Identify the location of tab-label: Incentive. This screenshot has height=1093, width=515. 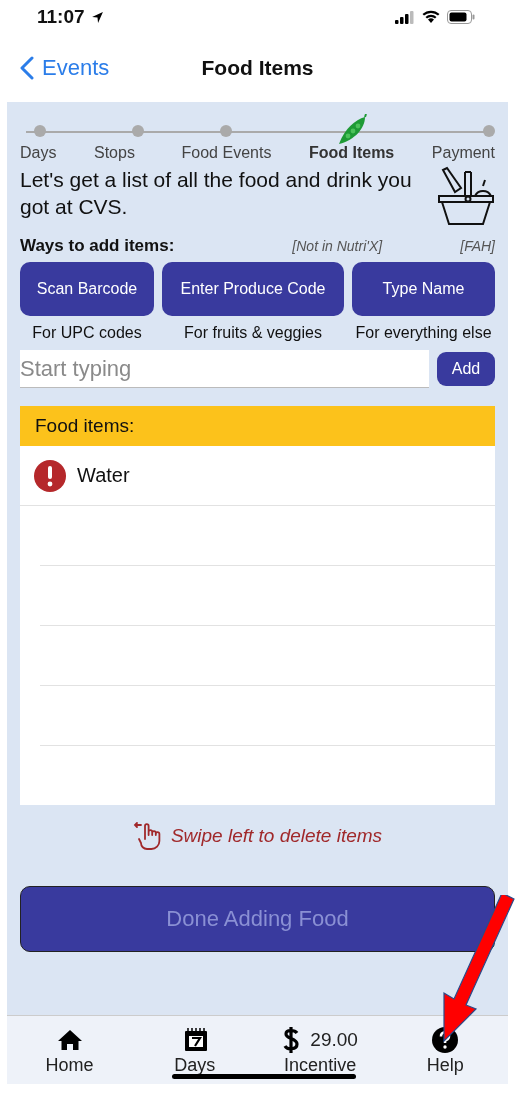
(320, 1065).